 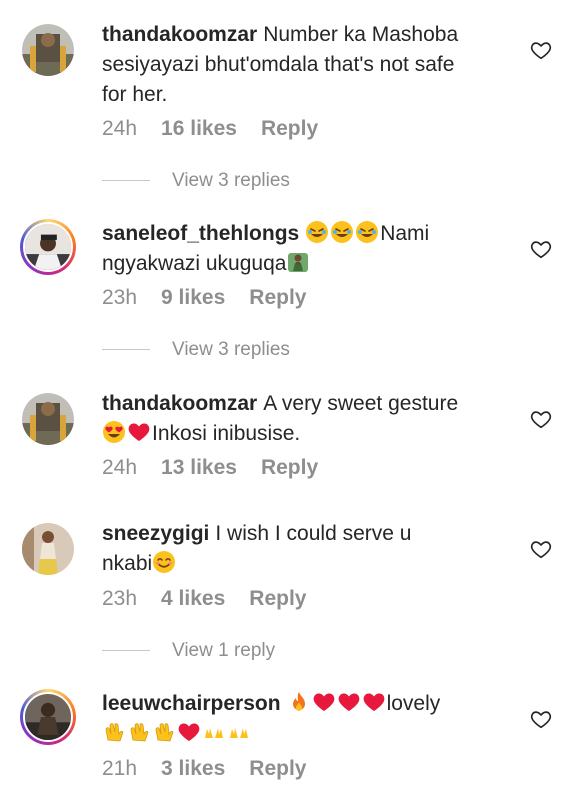 What do you see at coordinates (114, 432) in the screenshot?
I see `heart-eyes-emoji` at bounding box center [114, 432].